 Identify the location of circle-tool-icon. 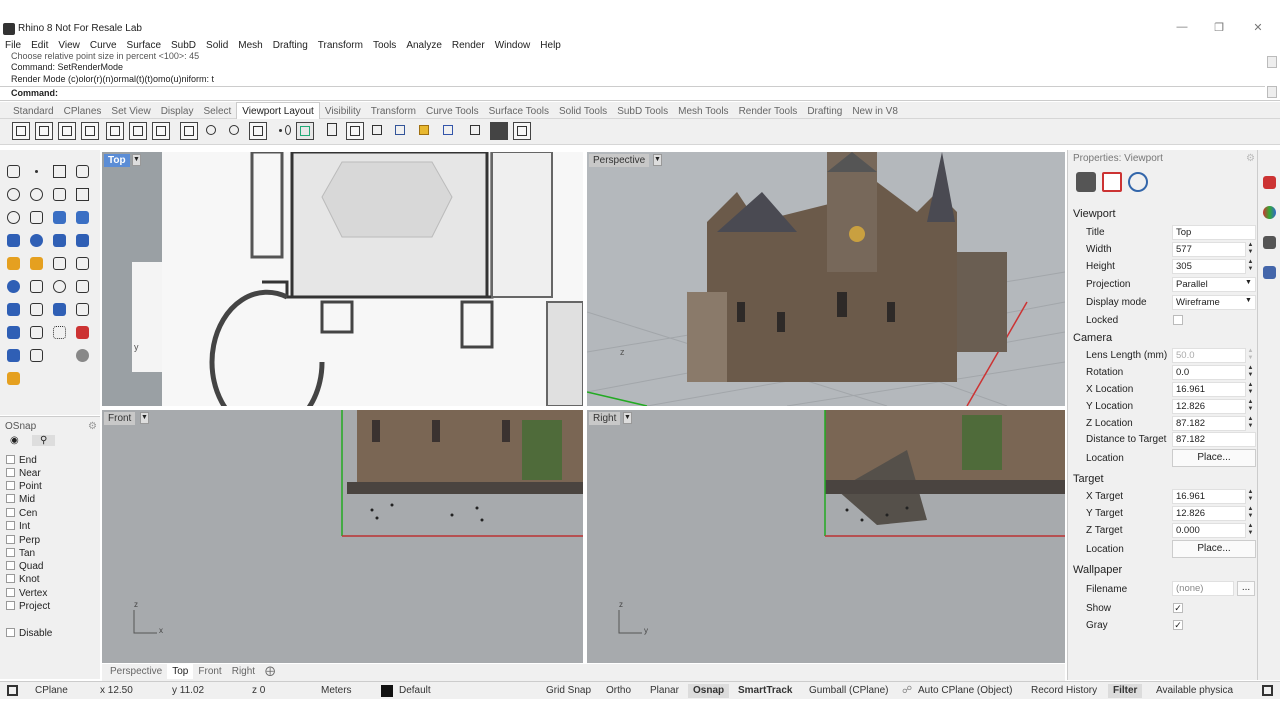
(13, 194).